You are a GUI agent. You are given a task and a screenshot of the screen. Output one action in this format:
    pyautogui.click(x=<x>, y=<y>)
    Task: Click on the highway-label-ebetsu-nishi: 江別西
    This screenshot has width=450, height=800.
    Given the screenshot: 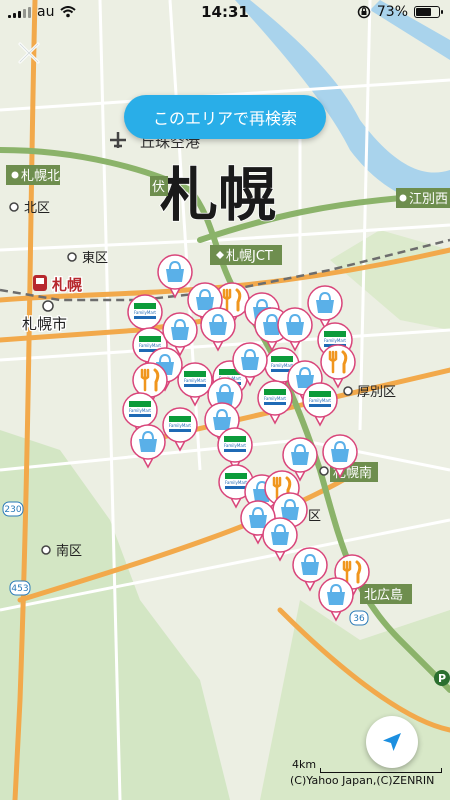 What is the action you would take?
    pyautogui.click(x=423, y=198)
    